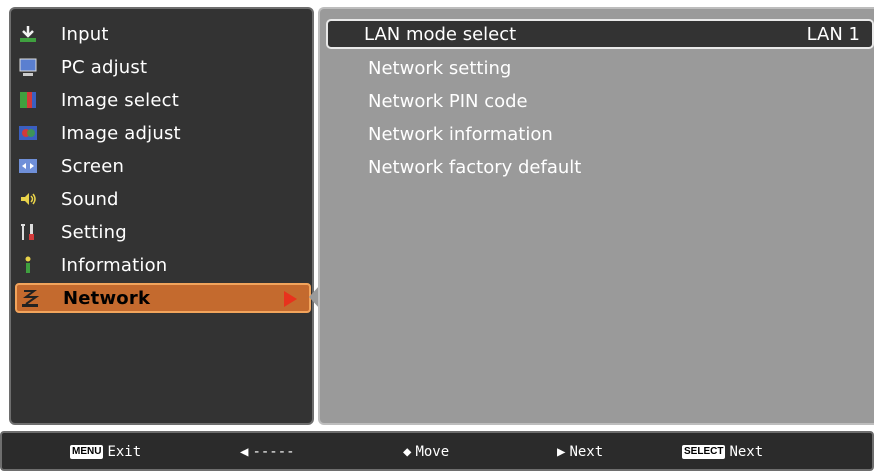 The image size is (874, 471). I want to click on menu-item-setting: Setting, so click(163, 232).